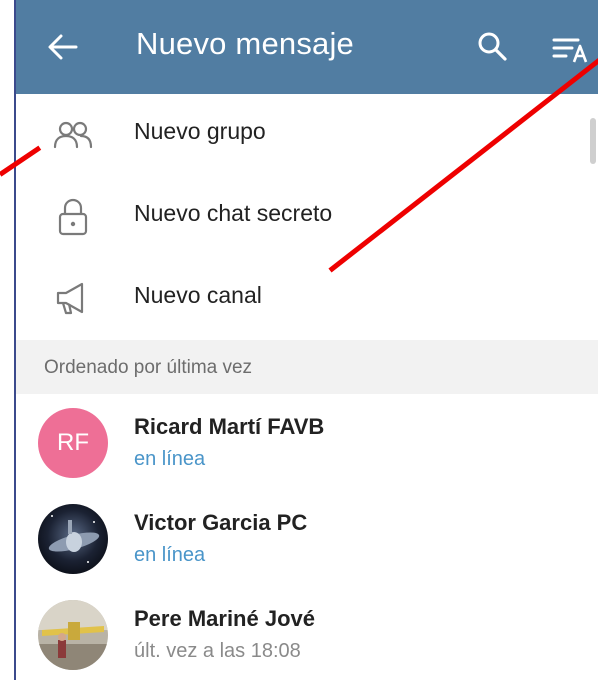  Describe the element at coordinates (198, 295) in the screenshot. I see `menu-item-label: Nuevo canal` at that location.